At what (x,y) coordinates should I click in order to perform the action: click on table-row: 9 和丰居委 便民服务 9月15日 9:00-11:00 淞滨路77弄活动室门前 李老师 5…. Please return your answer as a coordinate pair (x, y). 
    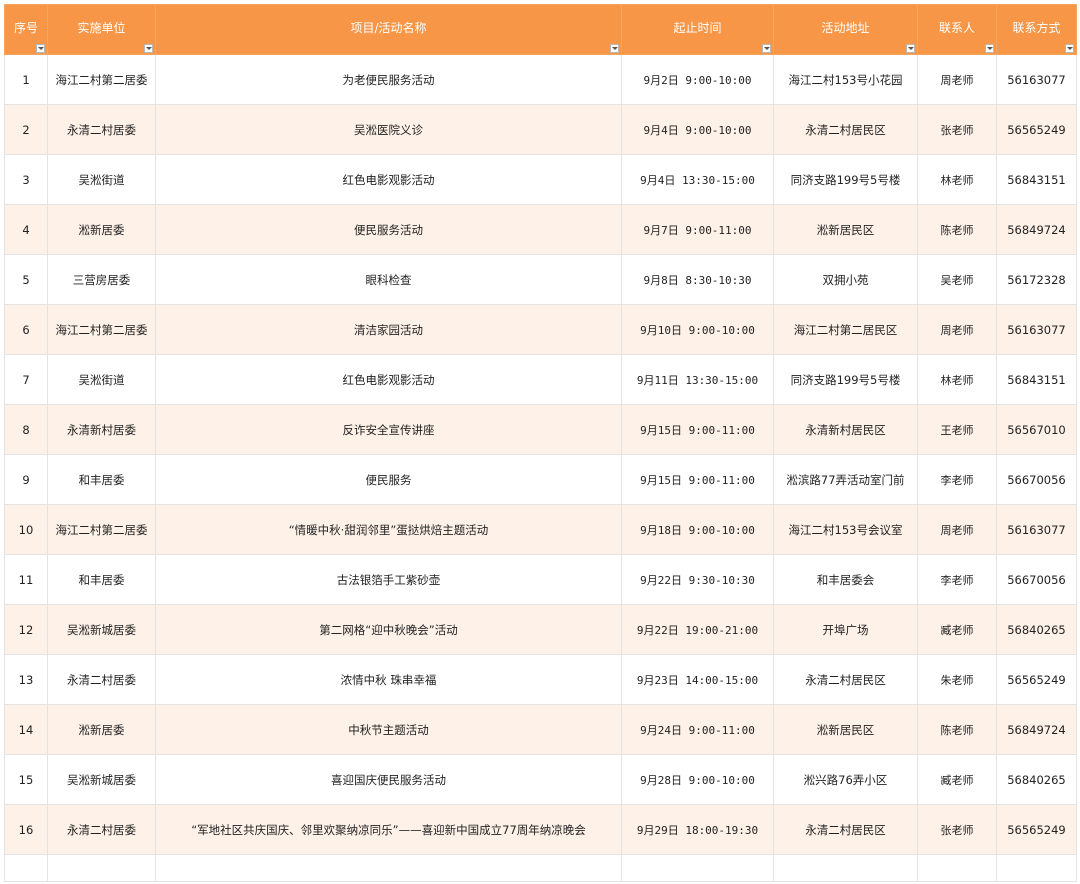
    Looking at the image, I should click on (540, 479).